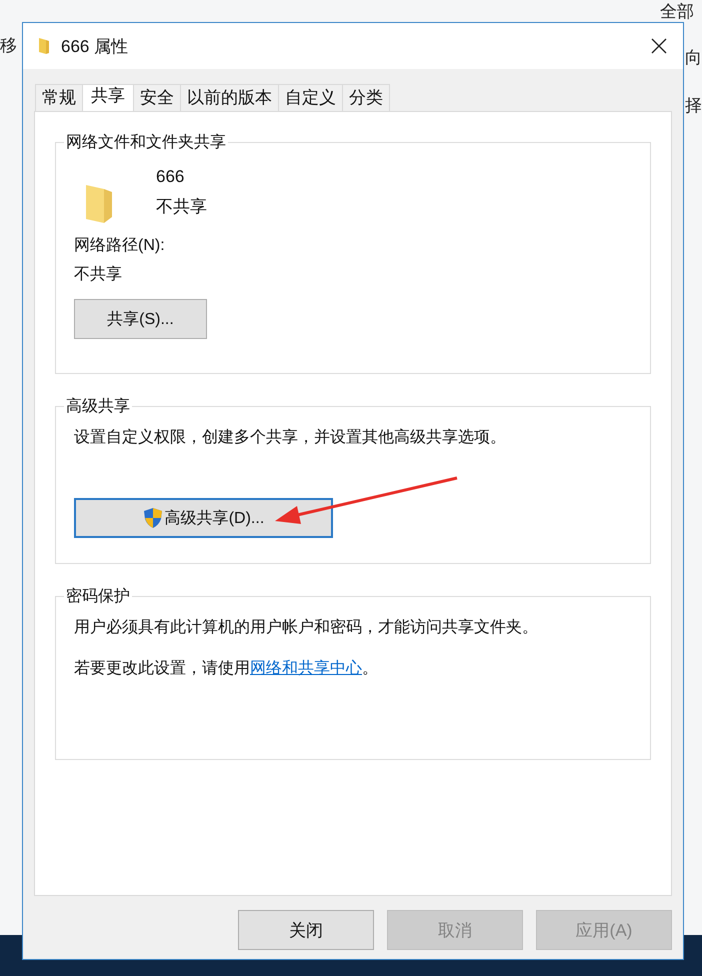 Image resolution: width=702 pixels, height=976 pixels. I want to click on shield-icon, so click(152, 518).